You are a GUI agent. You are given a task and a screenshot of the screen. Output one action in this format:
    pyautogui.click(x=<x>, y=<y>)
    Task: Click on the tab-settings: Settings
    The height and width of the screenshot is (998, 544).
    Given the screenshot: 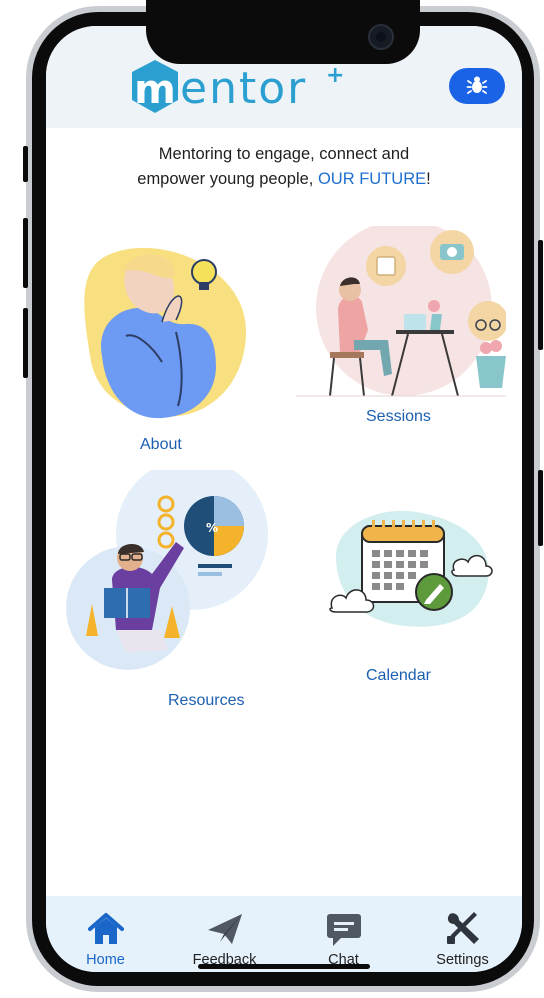 What is the action you would take?
    pyautogui.click(x=462, y=934)
    